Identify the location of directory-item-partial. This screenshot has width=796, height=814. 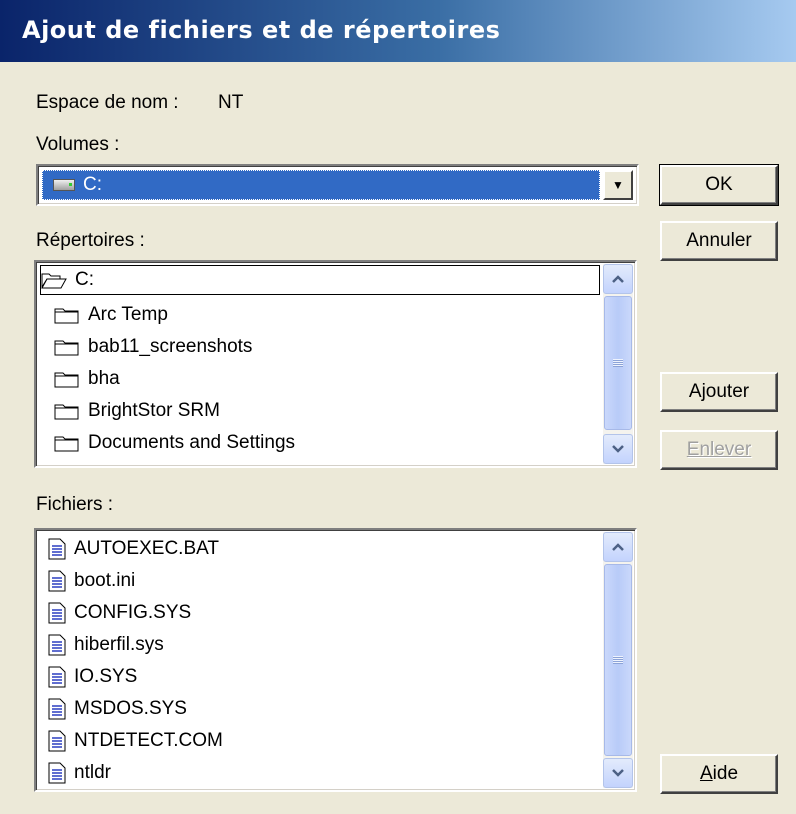
(71, 463).